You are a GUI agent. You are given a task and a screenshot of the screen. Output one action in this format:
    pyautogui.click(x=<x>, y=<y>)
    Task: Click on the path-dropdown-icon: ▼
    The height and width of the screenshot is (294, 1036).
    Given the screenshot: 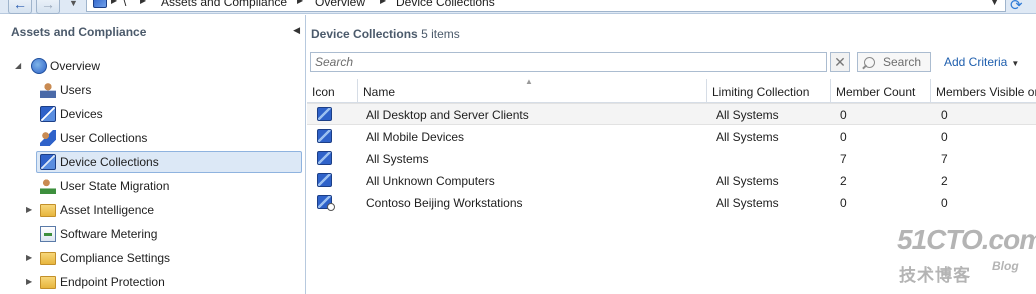 What is the action you would take?
    pyautogui.click(x=994, y=3)
    